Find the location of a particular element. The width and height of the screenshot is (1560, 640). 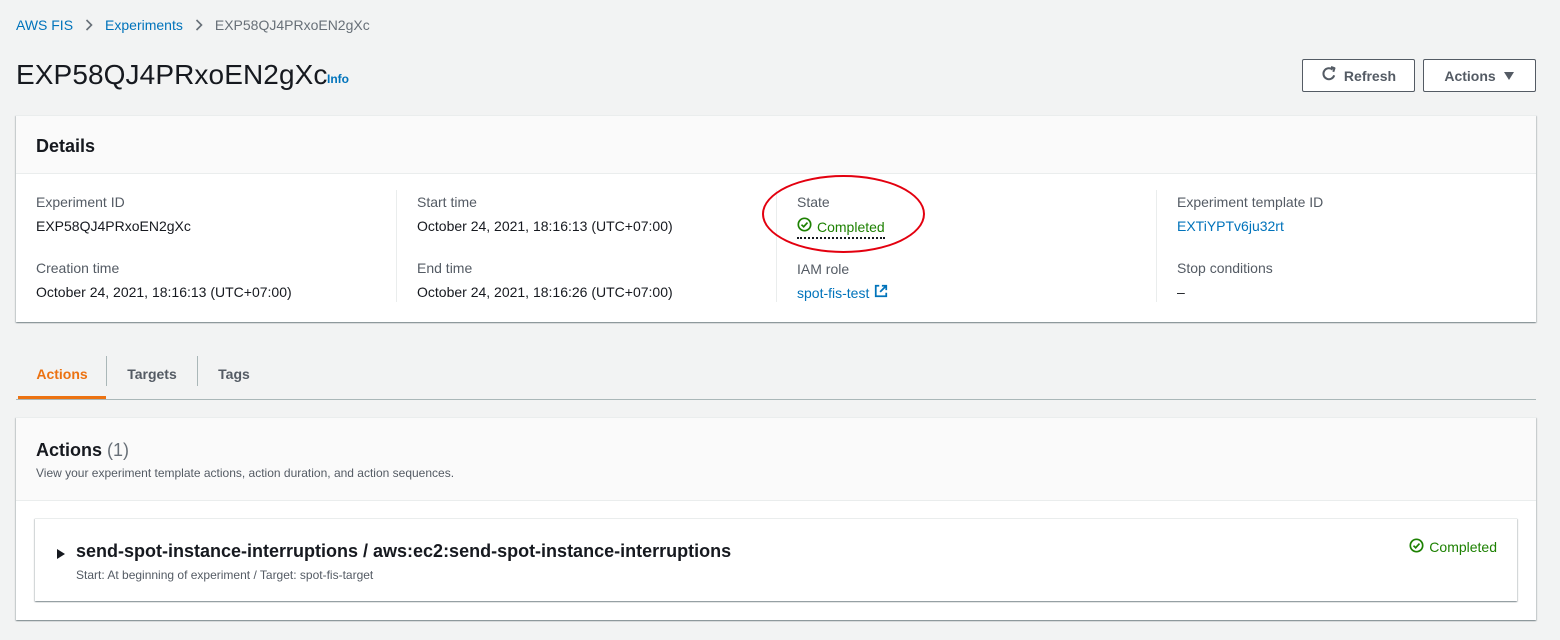

start-time-value: October 24, 2021, 18:16:13 (UTC+07:00) is located at coordinates (545, 226).